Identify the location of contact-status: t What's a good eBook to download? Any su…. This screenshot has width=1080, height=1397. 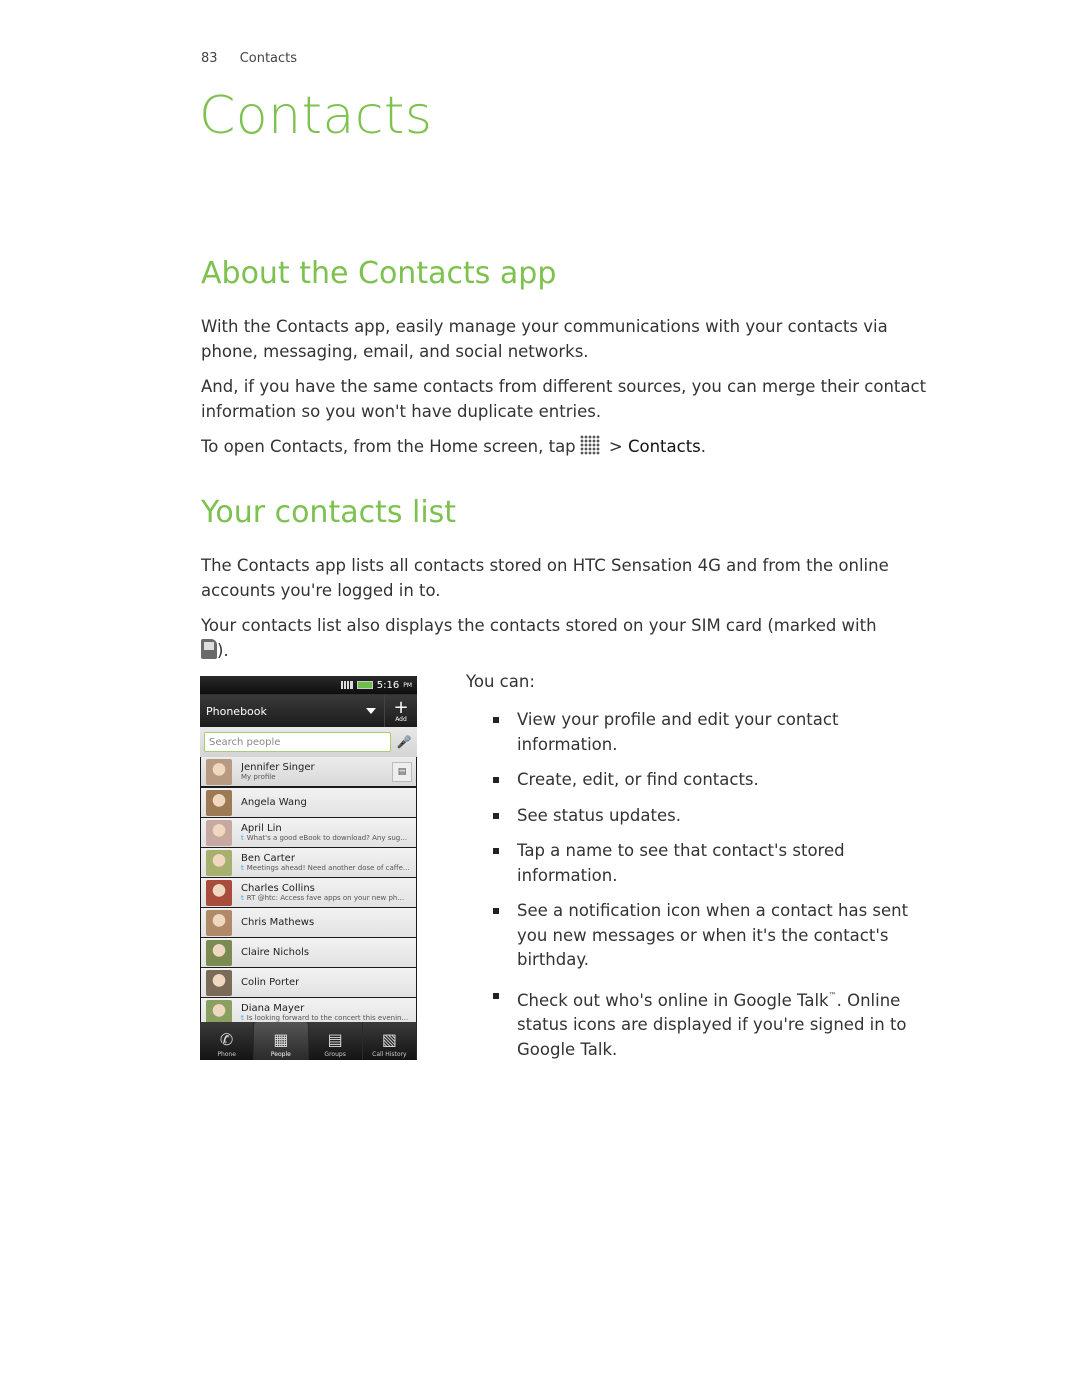
(324, 838).